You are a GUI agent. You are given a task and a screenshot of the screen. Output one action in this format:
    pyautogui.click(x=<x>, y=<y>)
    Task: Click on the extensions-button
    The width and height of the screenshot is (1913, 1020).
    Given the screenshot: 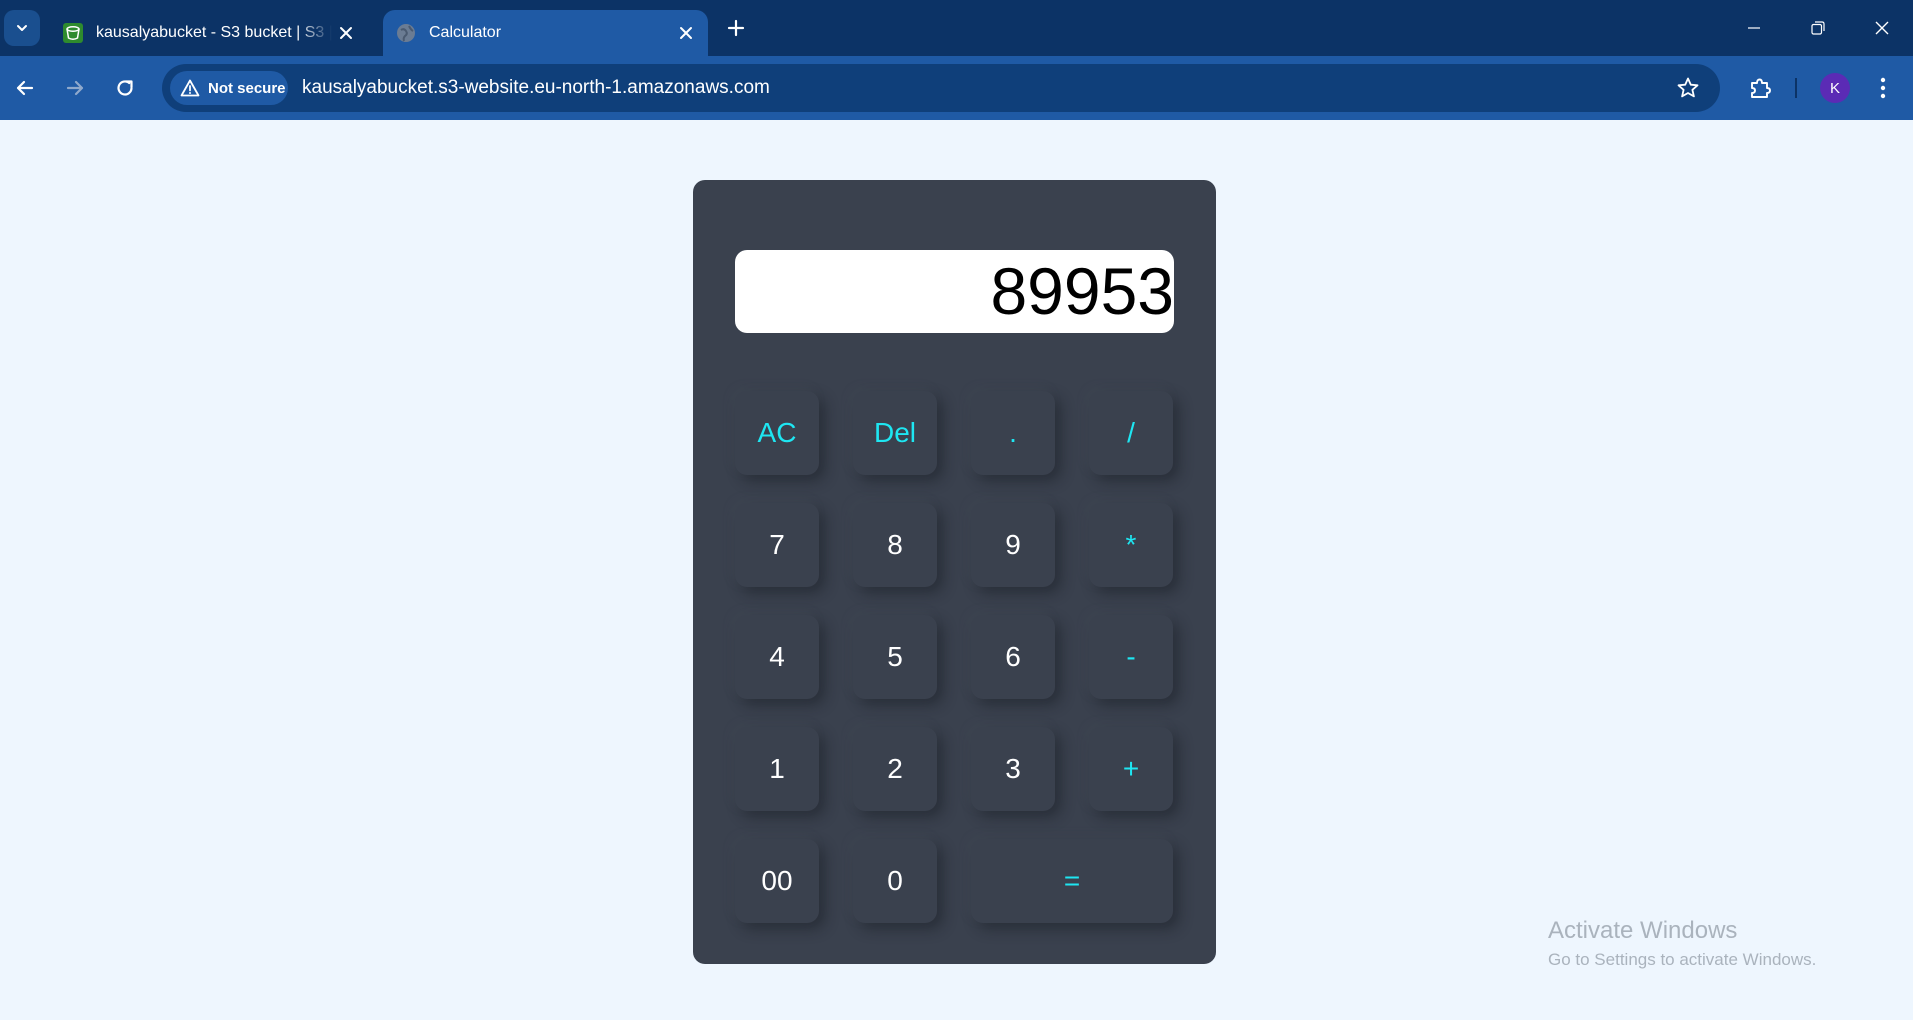 What is the action you would take?
    pyautogui.click(x=1760, y=88)
    